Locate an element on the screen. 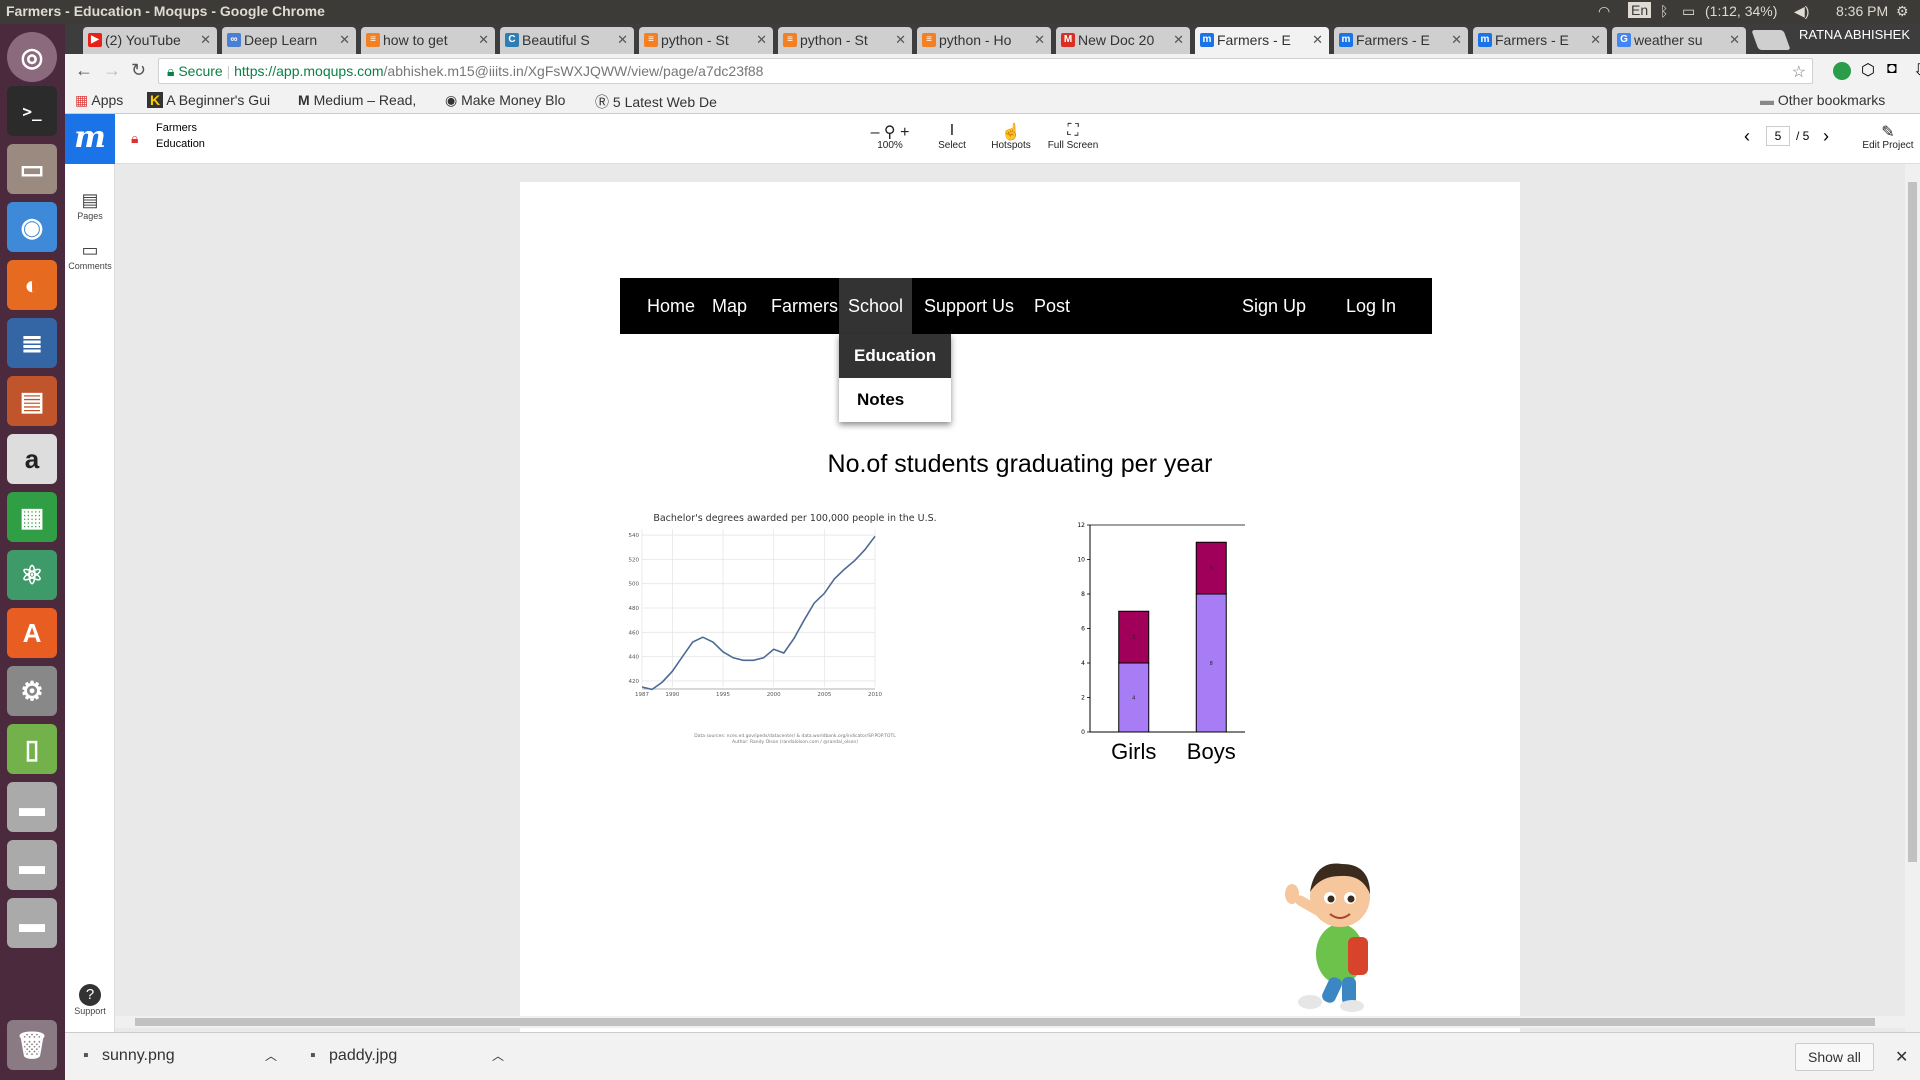 The height and width of the screenshot is (1080, 1920). previous-page-chevron-icon: ‹ is located at coordinates (1747, 136).